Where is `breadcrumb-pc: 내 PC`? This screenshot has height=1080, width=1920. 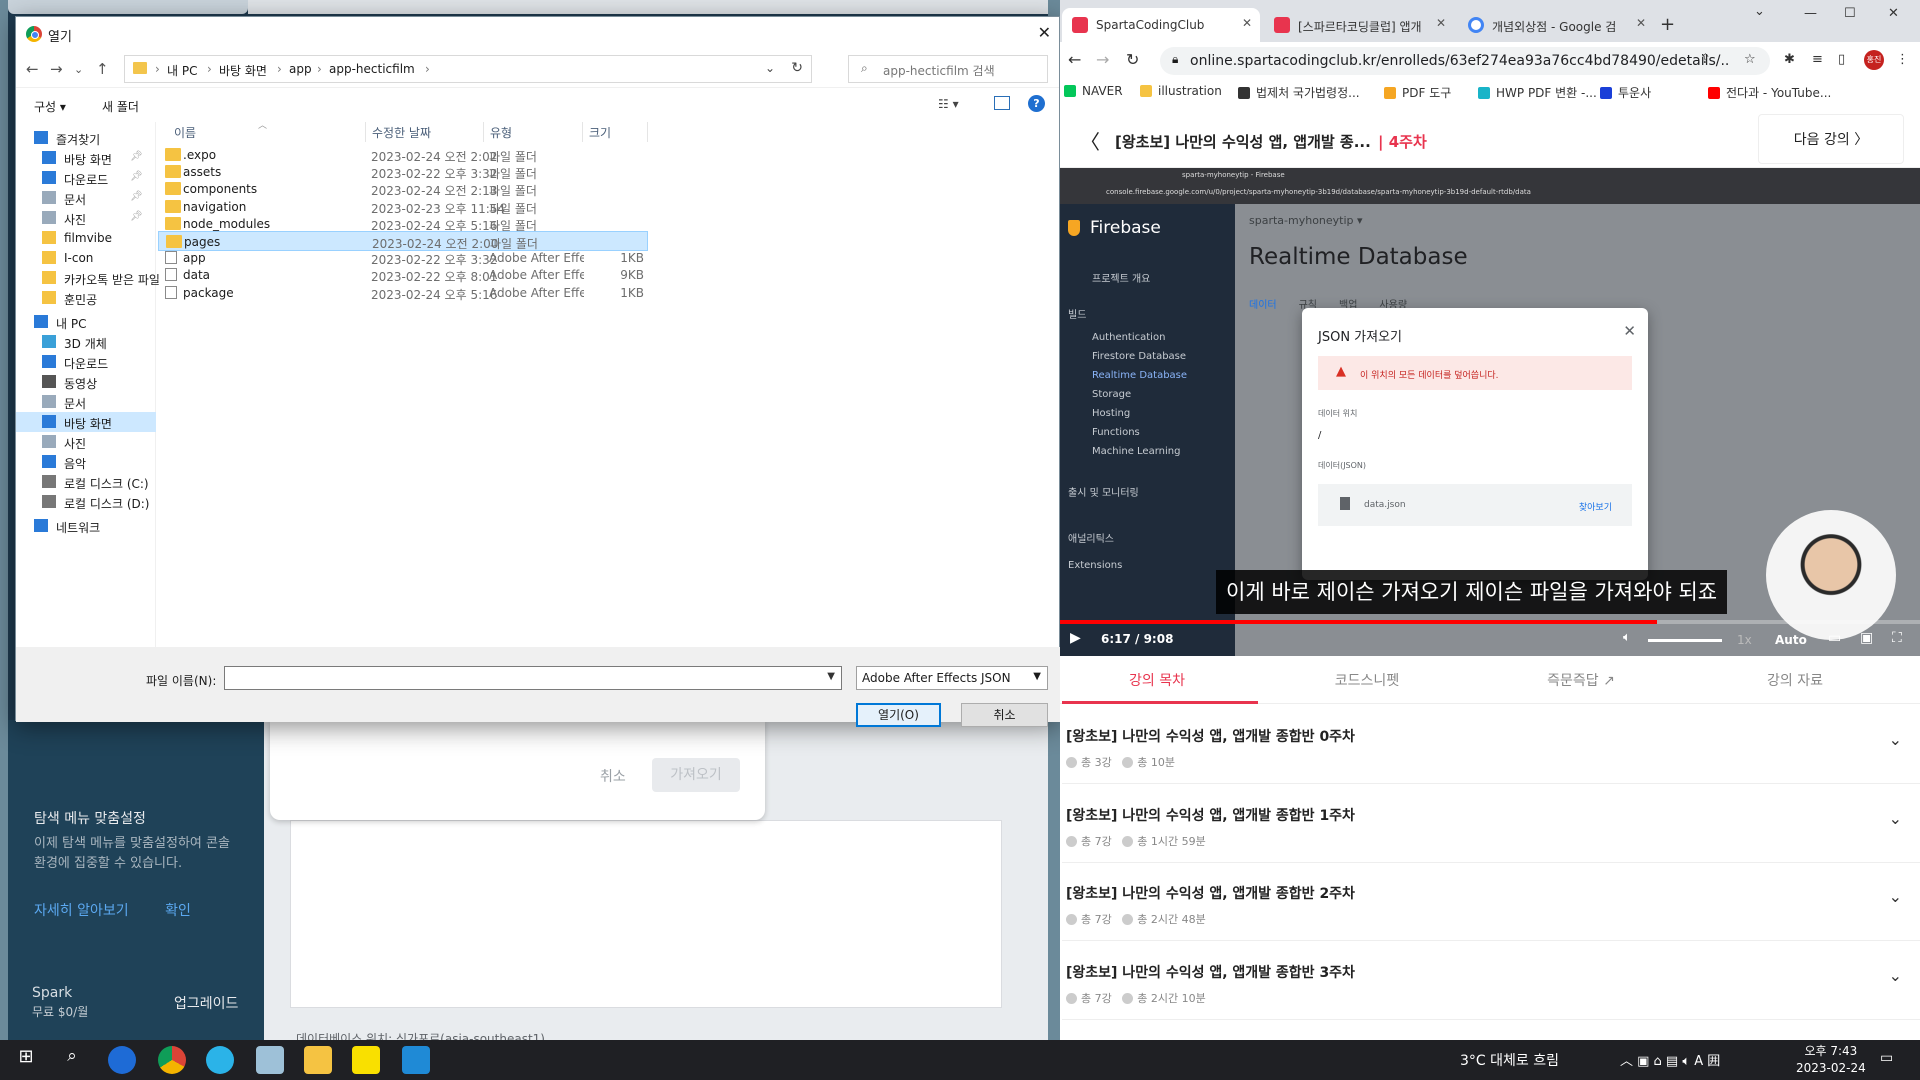
breadcrumb-pc: 내 PC is located at coordinates (182, 70).